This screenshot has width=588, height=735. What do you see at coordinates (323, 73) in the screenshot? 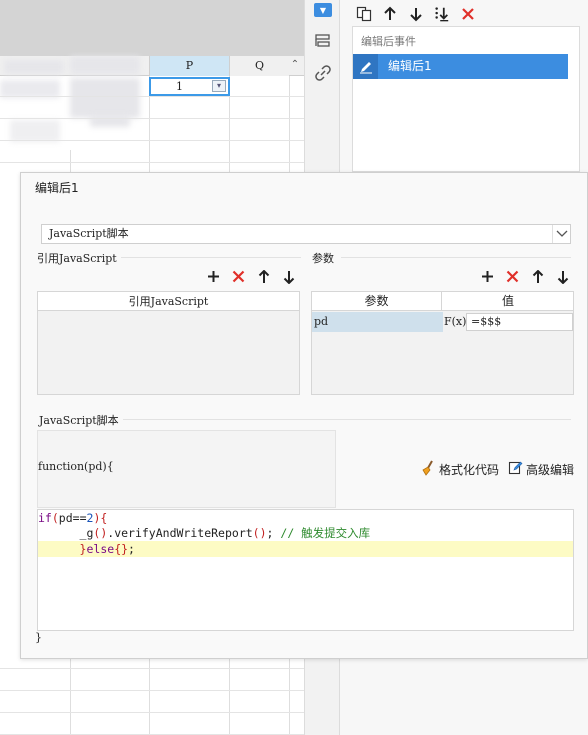
I see `link-icon` at bounding box center [323, 73].